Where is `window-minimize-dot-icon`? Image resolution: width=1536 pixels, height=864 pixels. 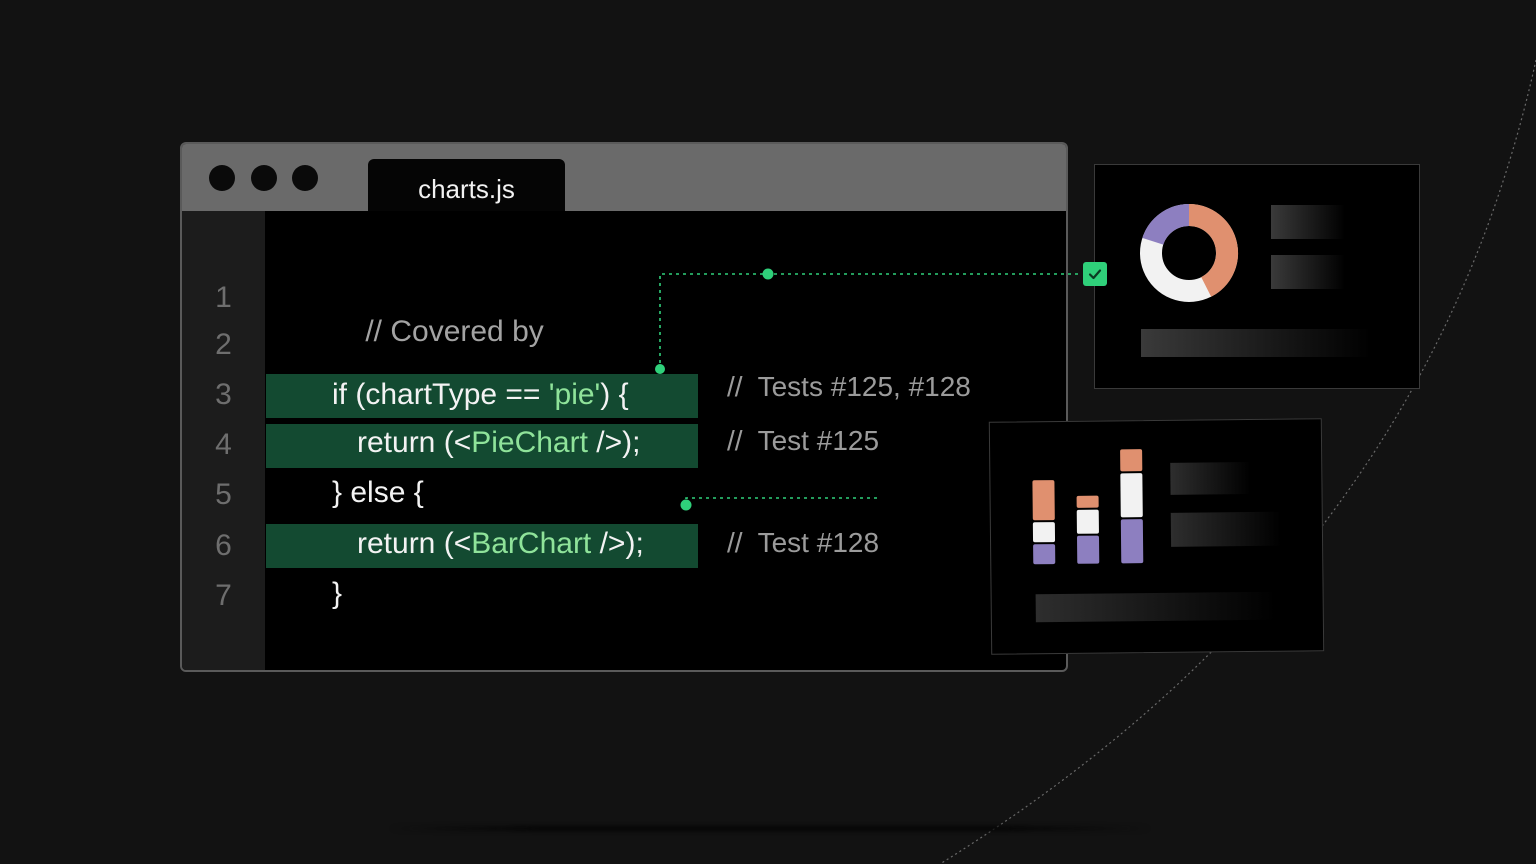 window-minimize-dot-icon is located at coordinates (264, 178).